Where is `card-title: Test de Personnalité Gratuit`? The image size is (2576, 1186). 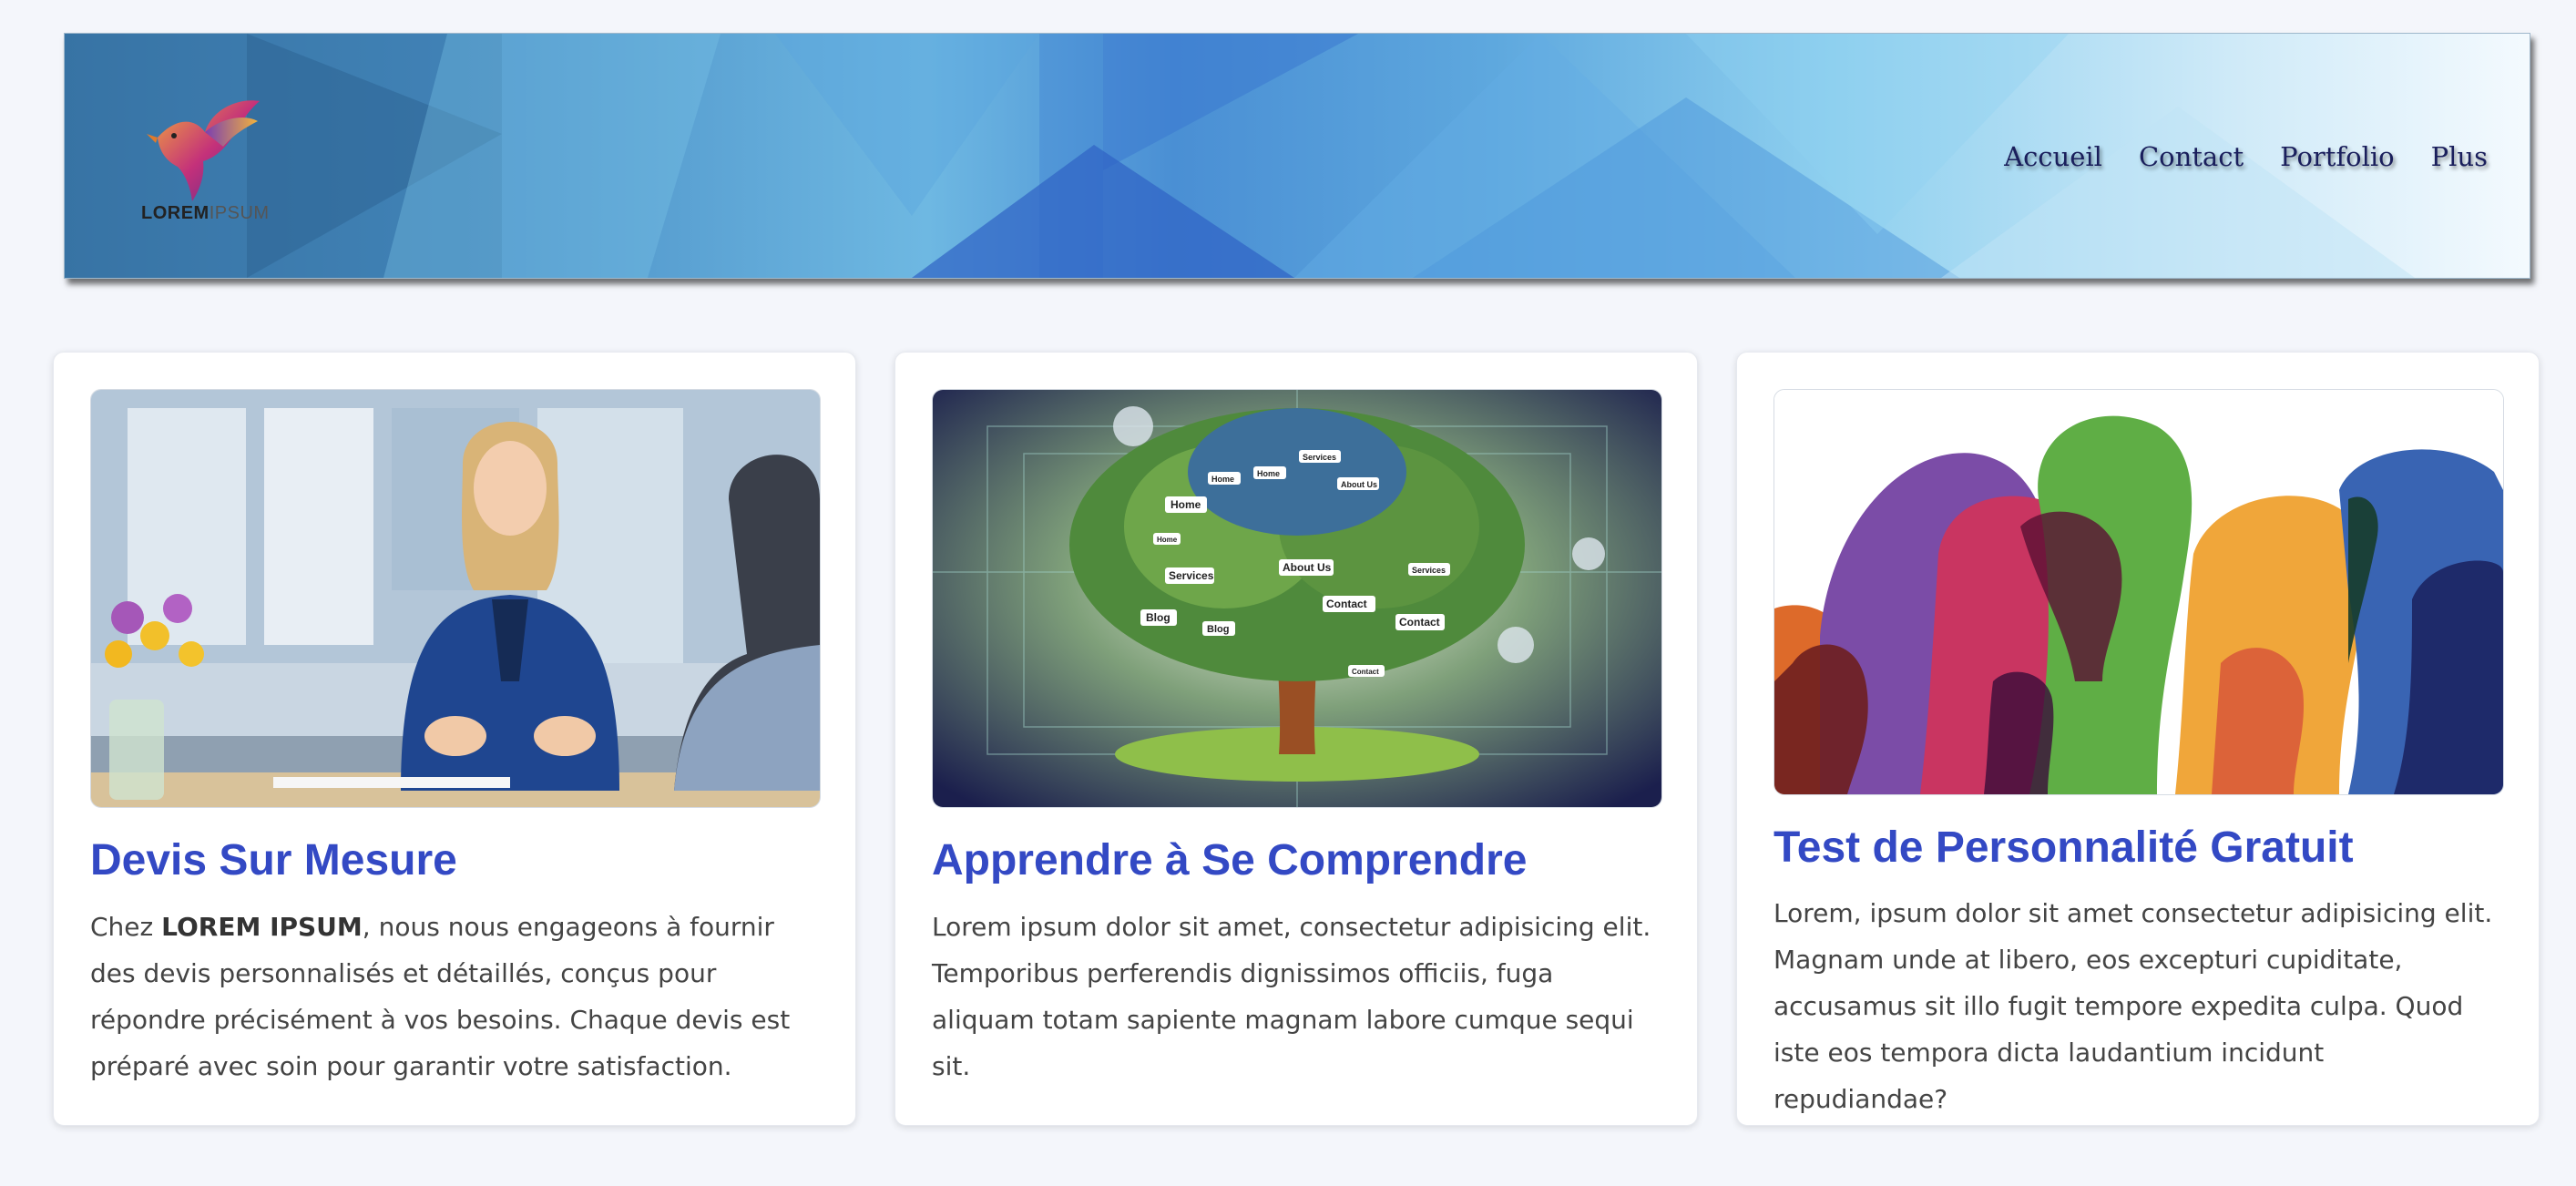 card-title: Test de Personnalité Gratuit is located at coordinates (2064, 847).